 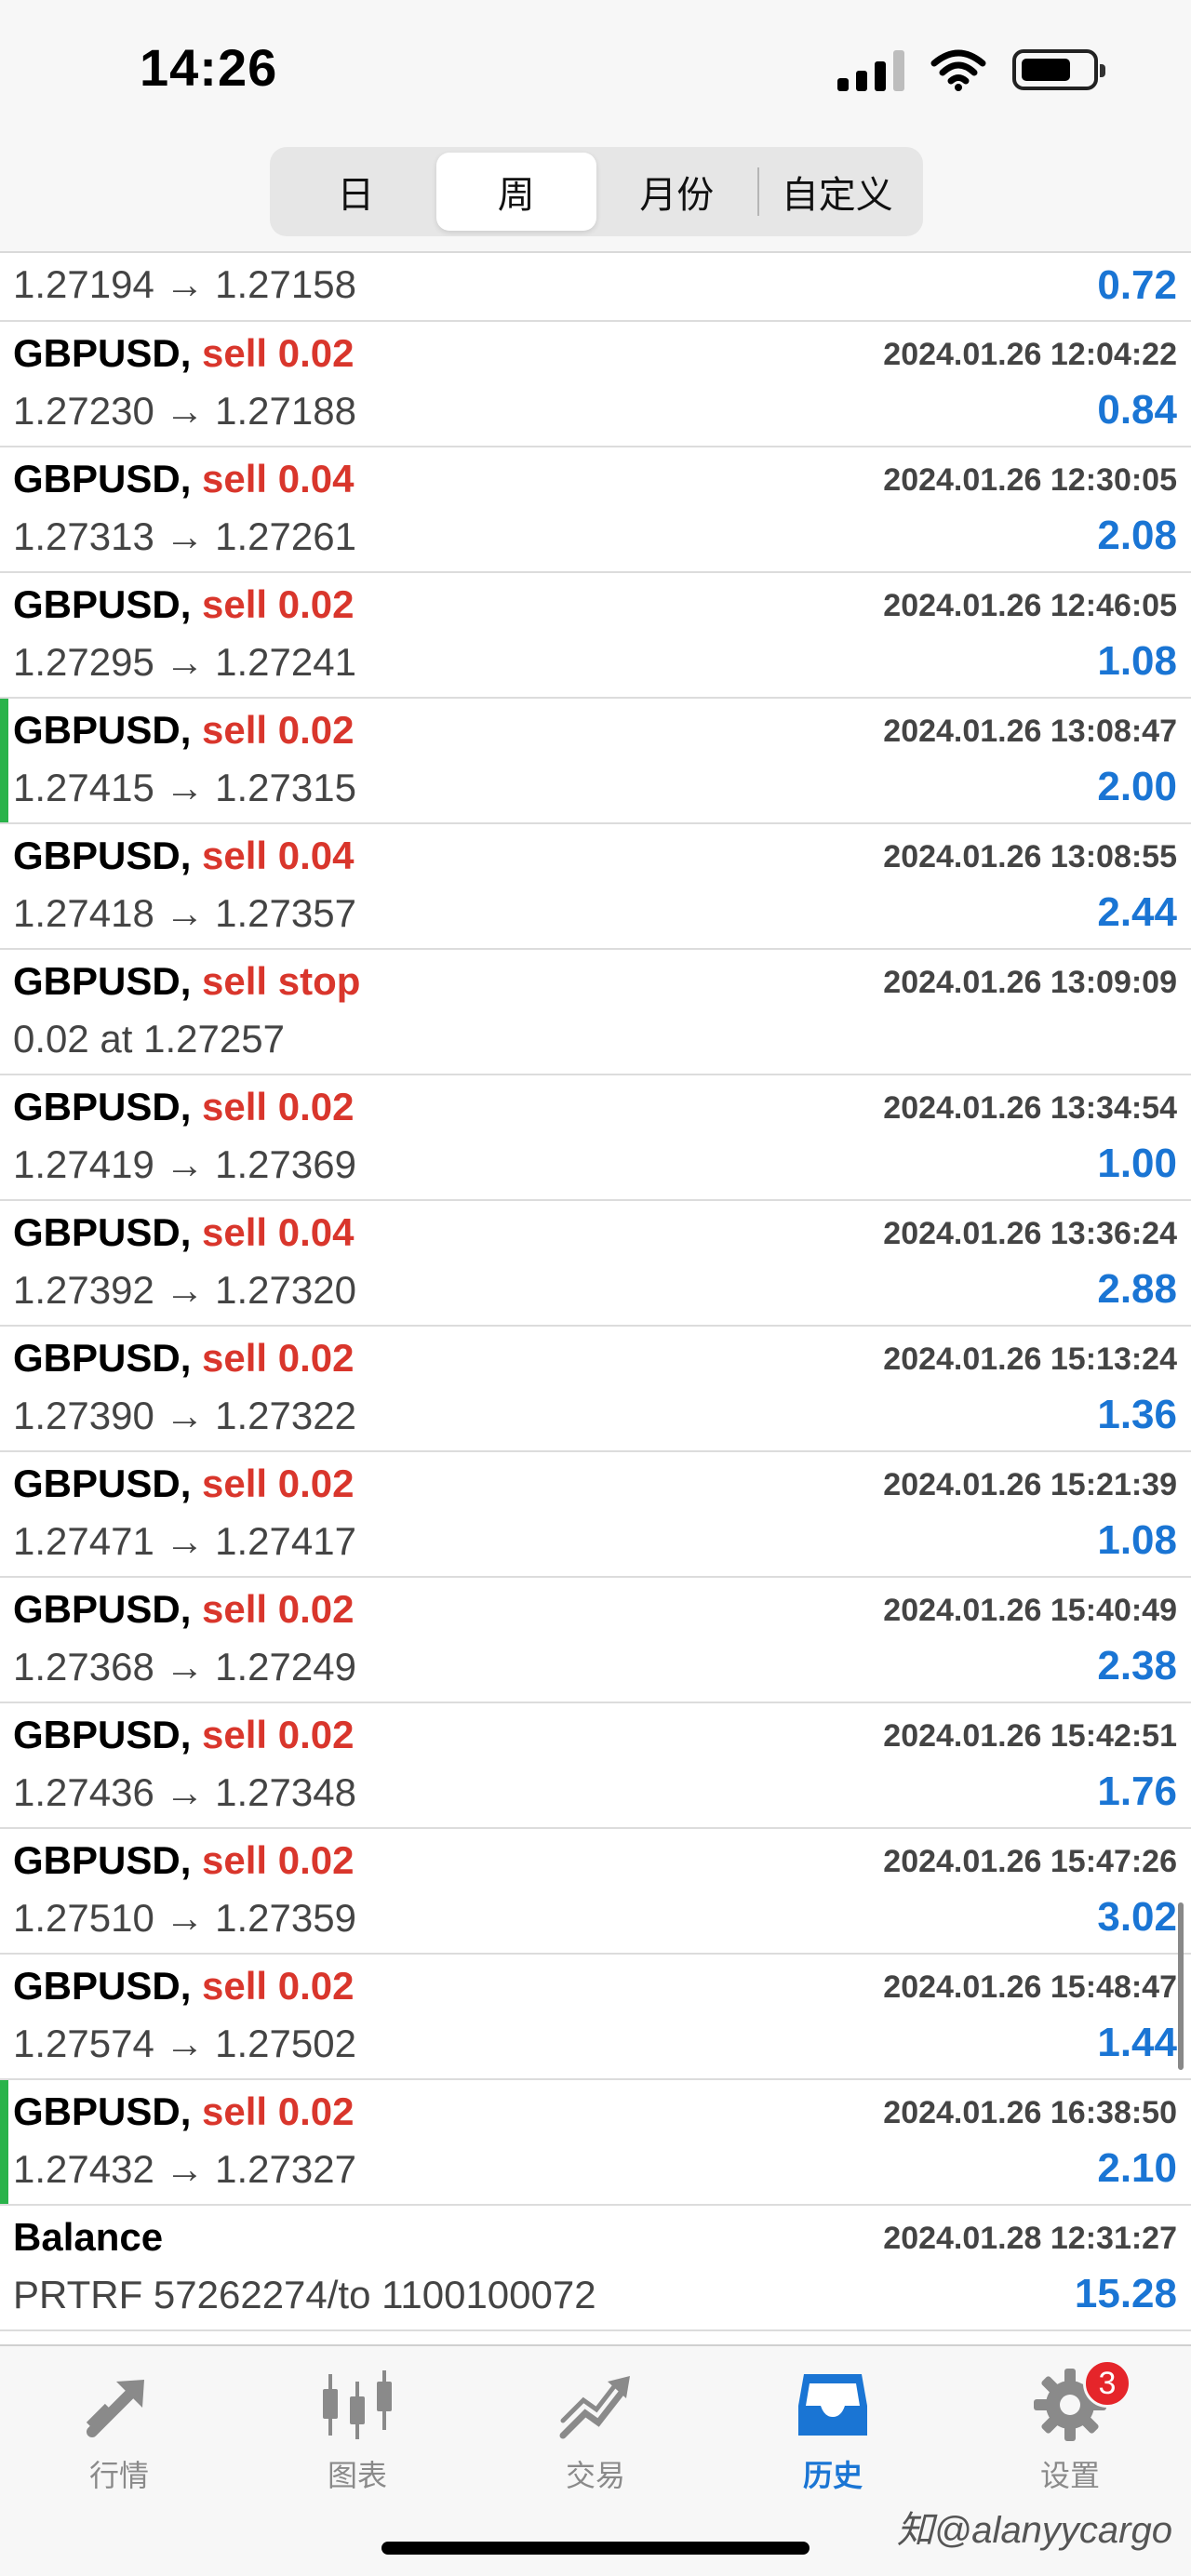 I want to click on trade-prices: 1.27436 → 1.27348, so click(x=184, y=1792).